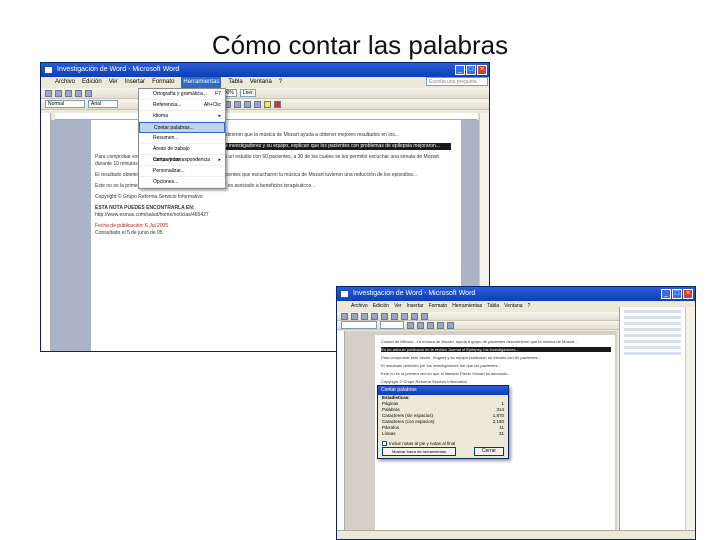 This screenshot has width=720, height=540. What do you see at coordinates (394, 316) in the screenshot?
I see `spelling-icon` at bounding box center [394, 316].